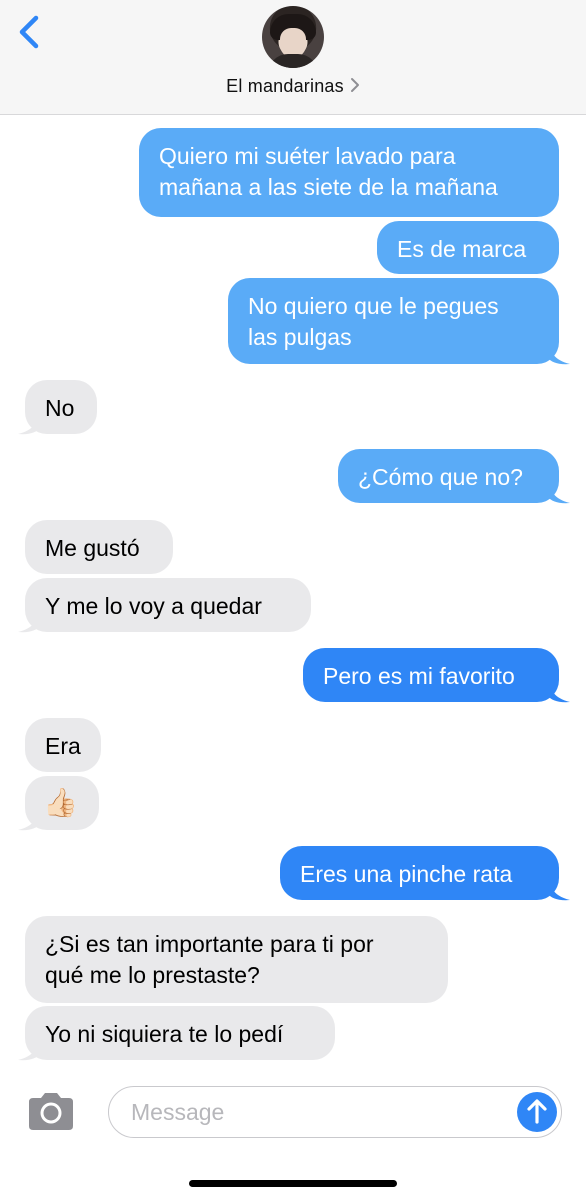  I want to click on contact-name: El mandarinas, so click(285, 86).